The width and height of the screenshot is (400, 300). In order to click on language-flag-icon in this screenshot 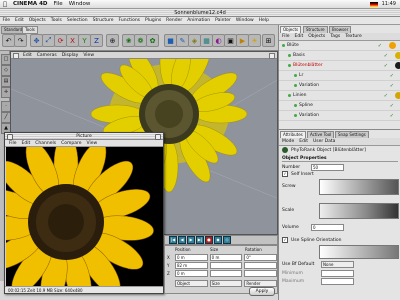, I will do `click(373, 4)`.